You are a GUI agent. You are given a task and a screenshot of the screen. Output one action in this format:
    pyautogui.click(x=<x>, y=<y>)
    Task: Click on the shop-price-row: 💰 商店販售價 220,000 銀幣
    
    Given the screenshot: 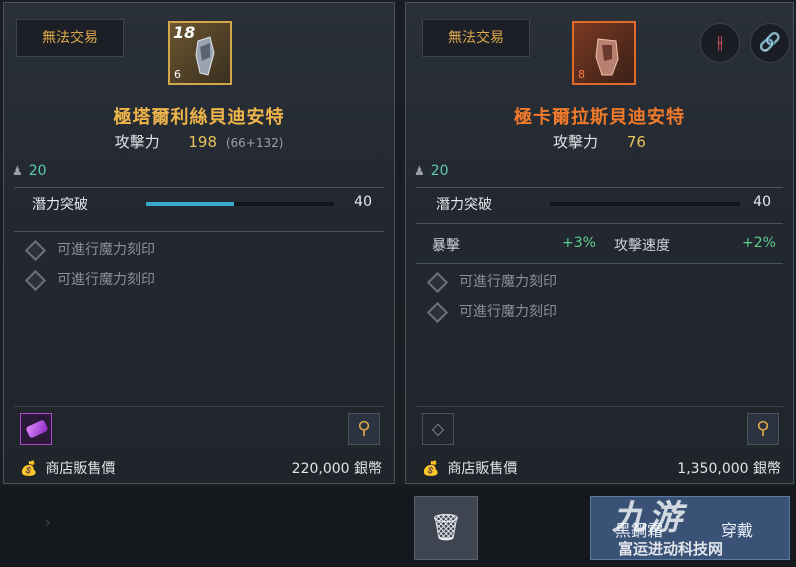 What is the action you would take?
    pyautogui.click(x=201, y=468)
    